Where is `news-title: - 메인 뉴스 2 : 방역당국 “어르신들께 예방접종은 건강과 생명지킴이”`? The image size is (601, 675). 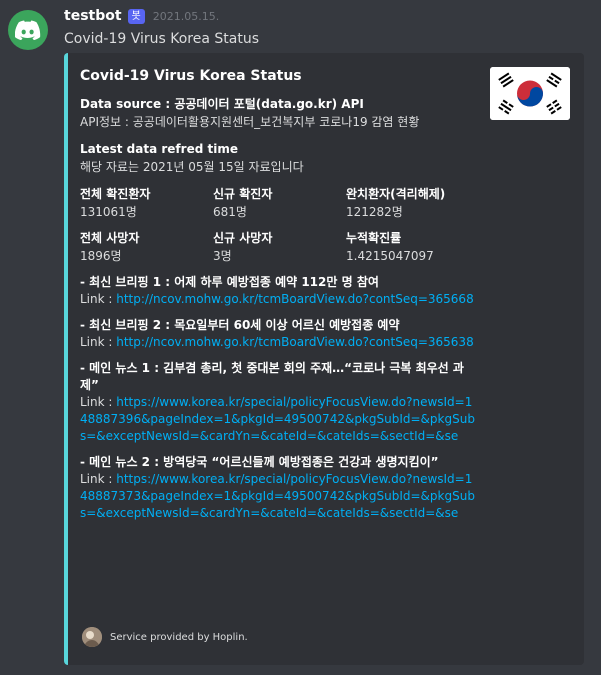
news-title: - 메인 뉴스 2 : 방역당국 “어르신들께 예방접종은 건강과 생명지킴이” is located at coordinates (259, 462).